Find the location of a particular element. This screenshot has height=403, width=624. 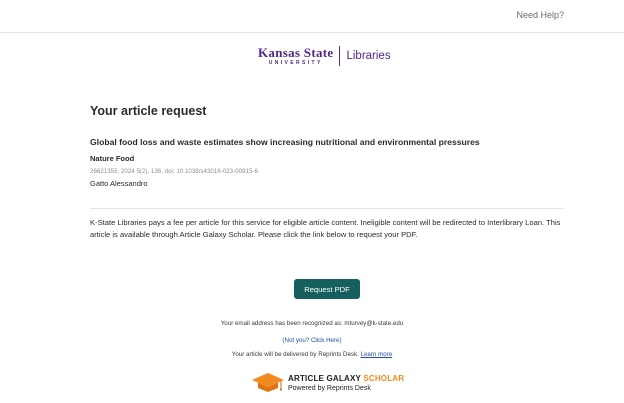

powered-by-text: Powered by Reprints Desk is located at coordinates (329, 388).